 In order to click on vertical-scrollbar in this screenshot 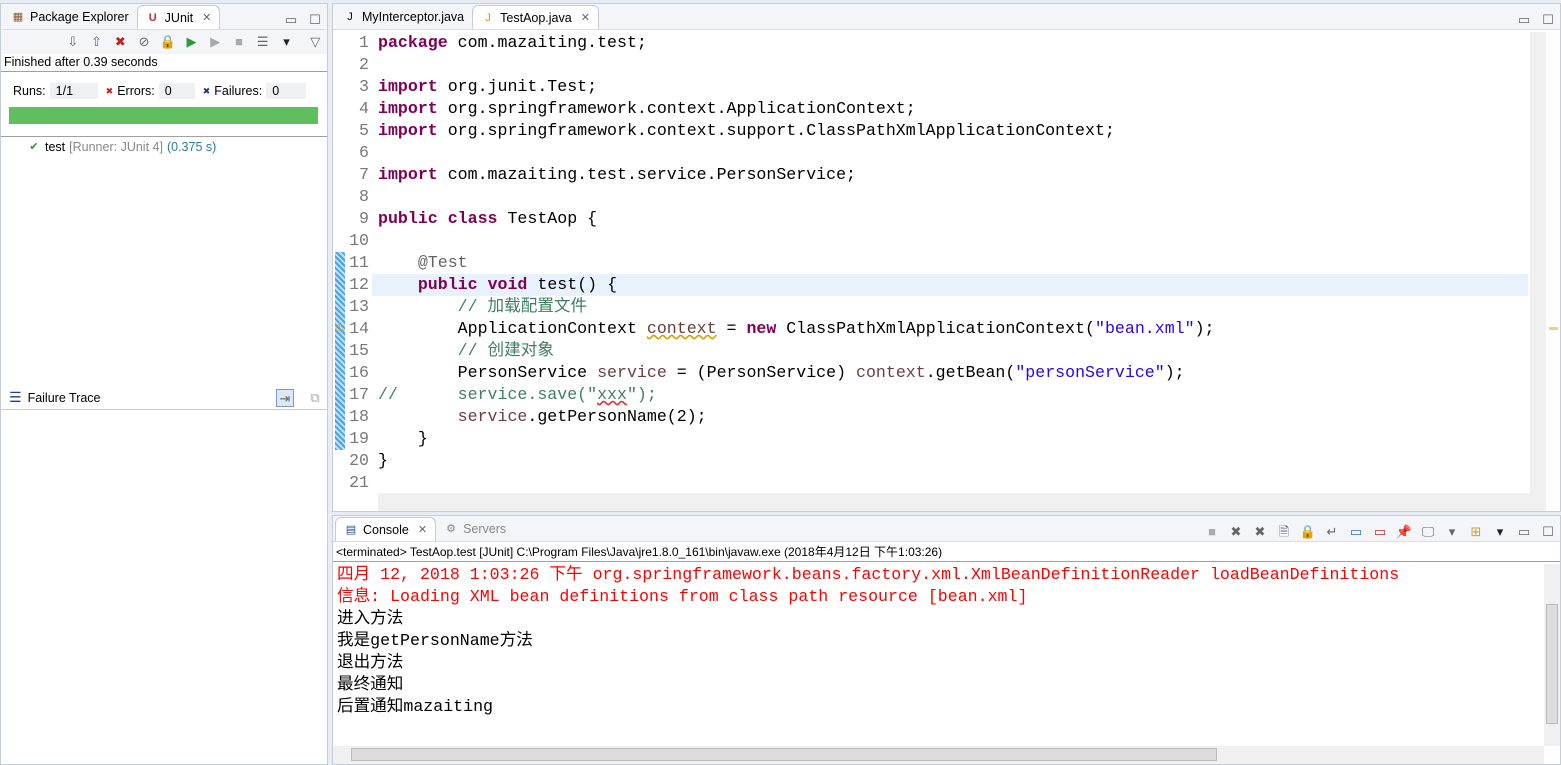, I will do `click(1538, 262)`.